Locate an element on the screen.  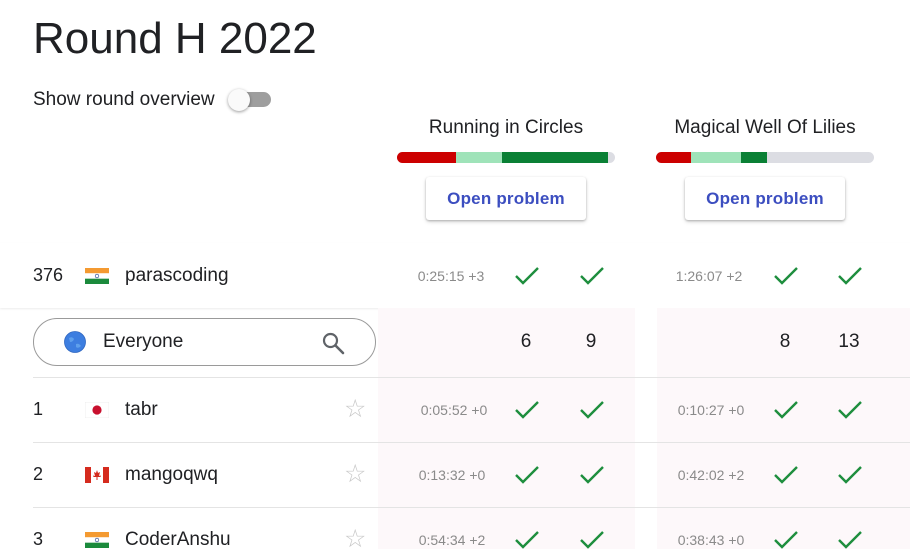
toggle-thumb is located at coordinates (238, 100).